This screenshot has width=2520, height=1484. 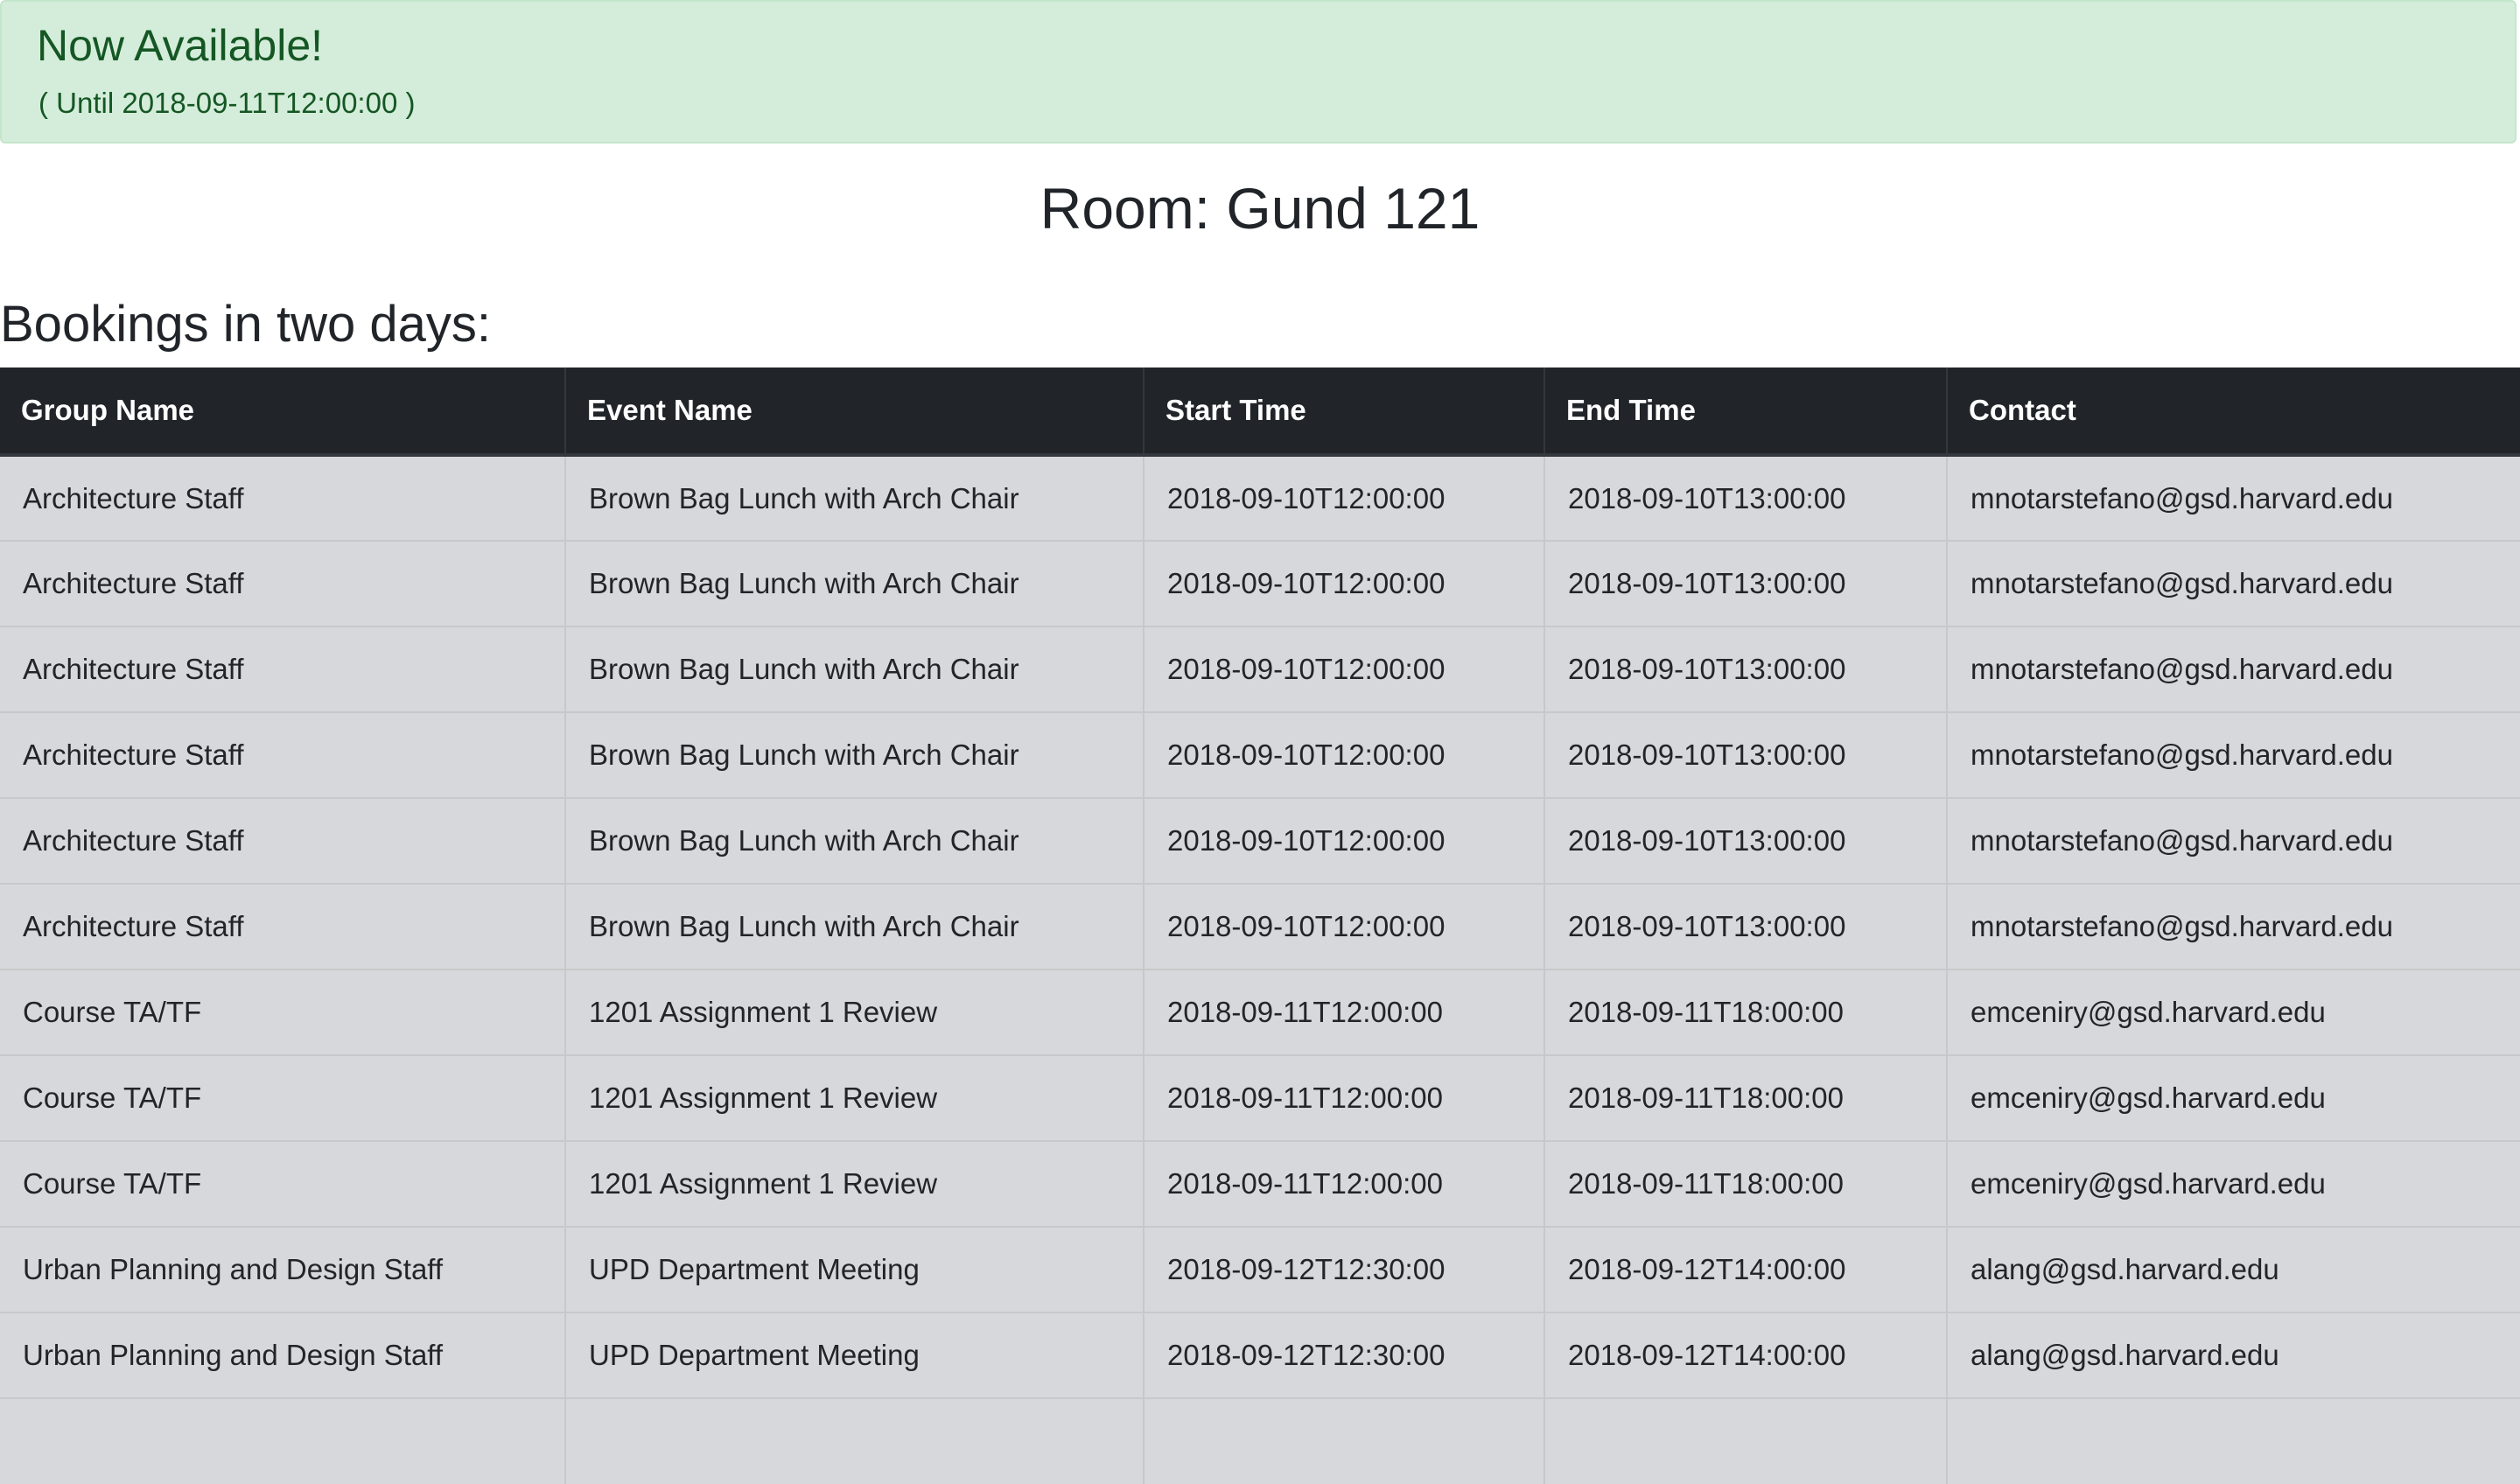 What do you see at coordinates (1343, 412) in the screenshot?
I see `column-header-start-time: Start Time` at bounding box center [1343, 412].